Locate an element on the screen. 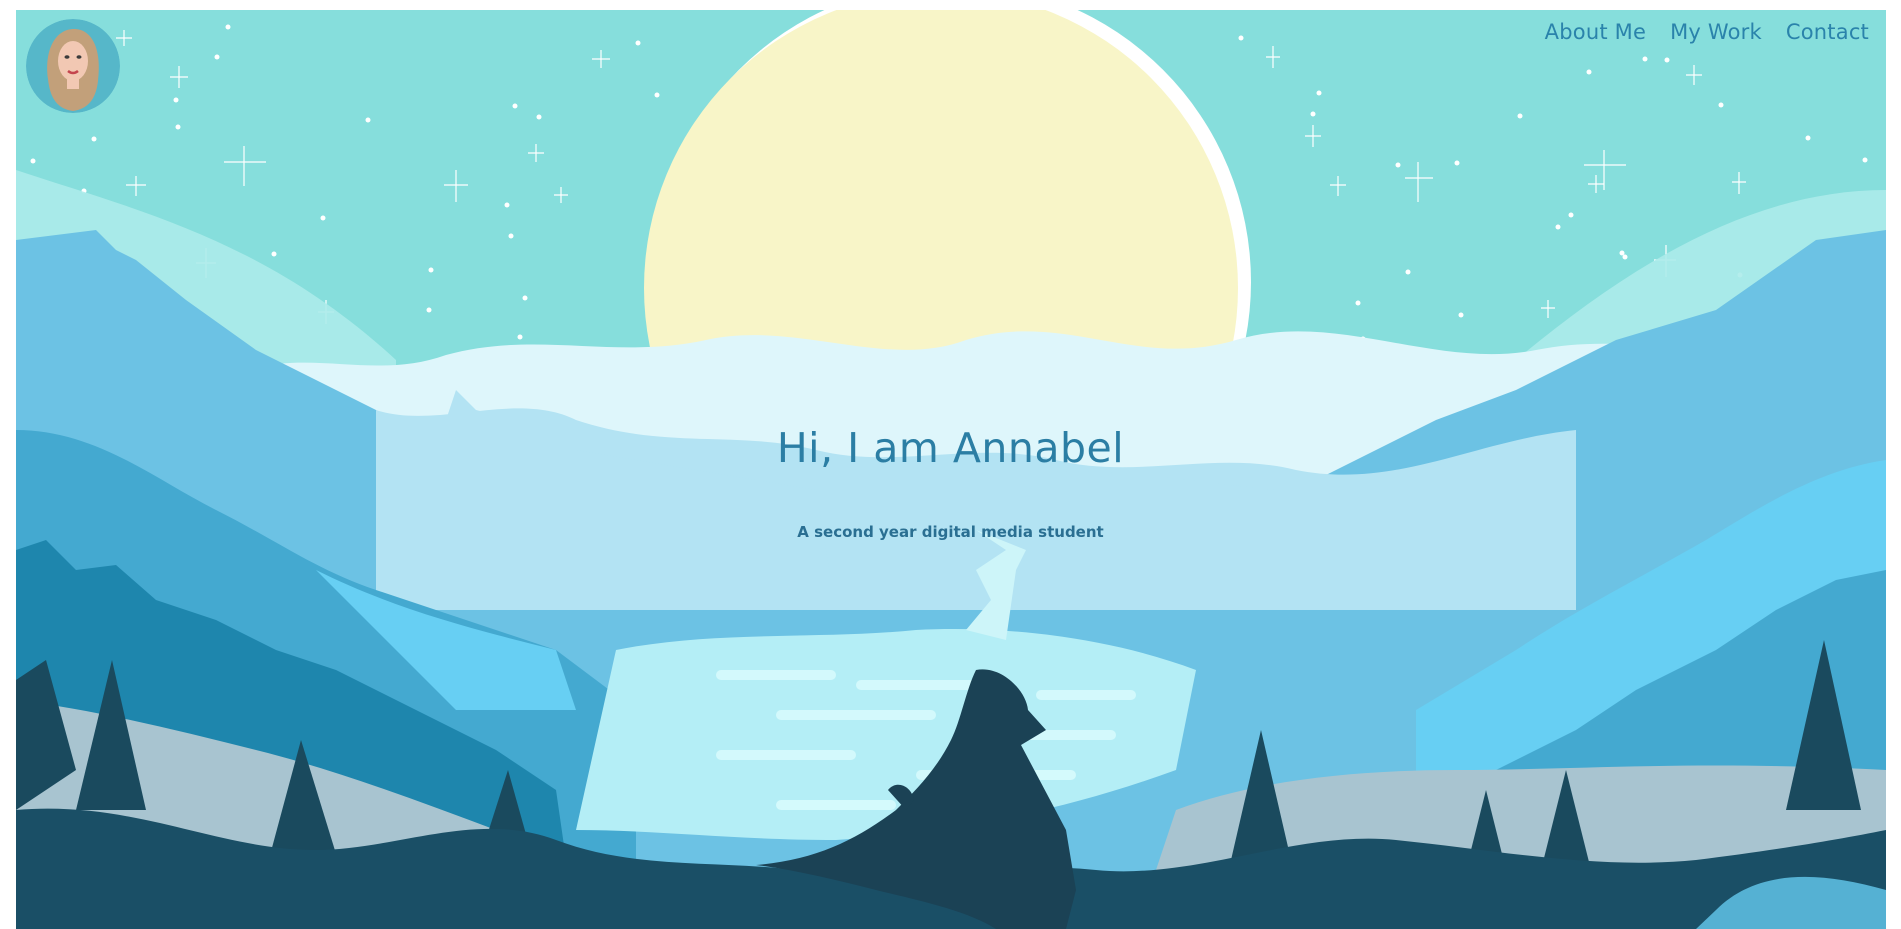 The image size is (1901, 929). profile-avatar is located at coordinates (73, 66).